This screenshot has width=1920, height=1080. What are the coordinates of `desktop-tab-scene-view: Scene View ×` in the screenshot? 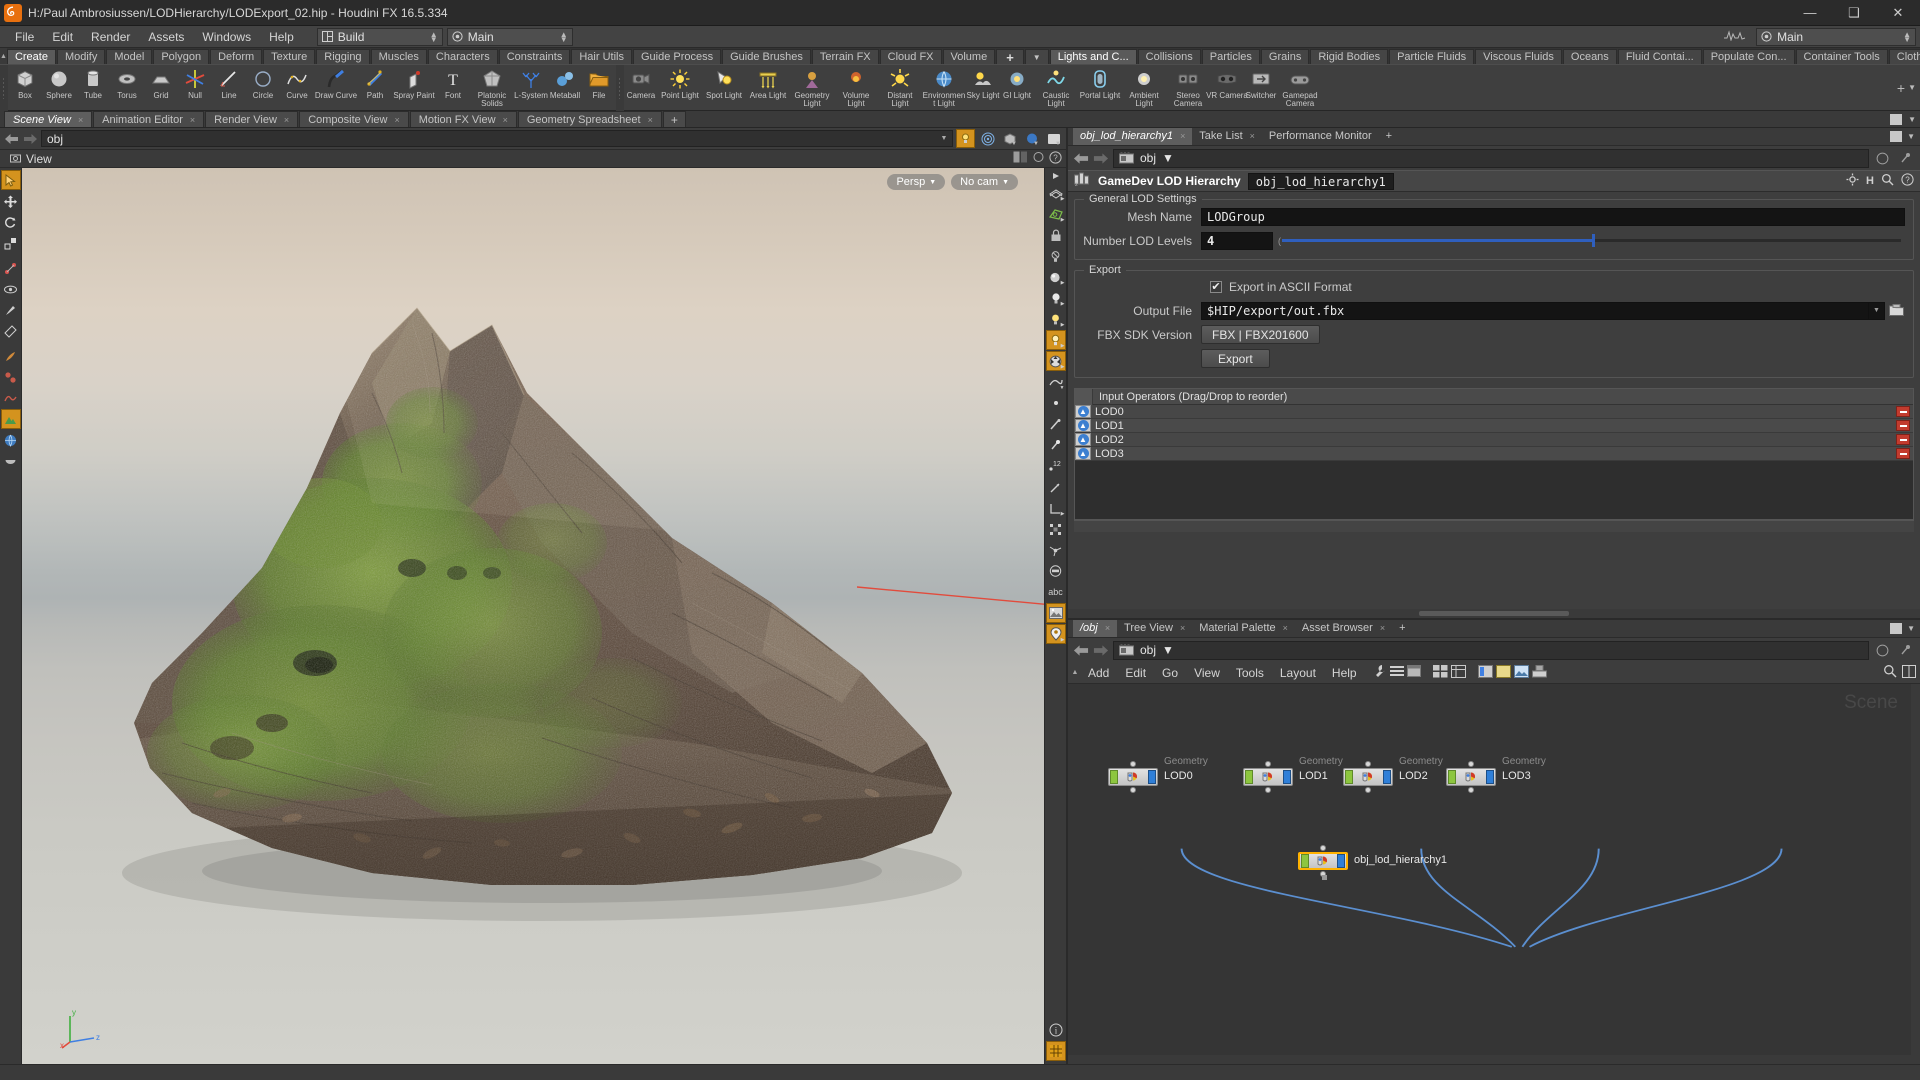 It's located at (48, 119).